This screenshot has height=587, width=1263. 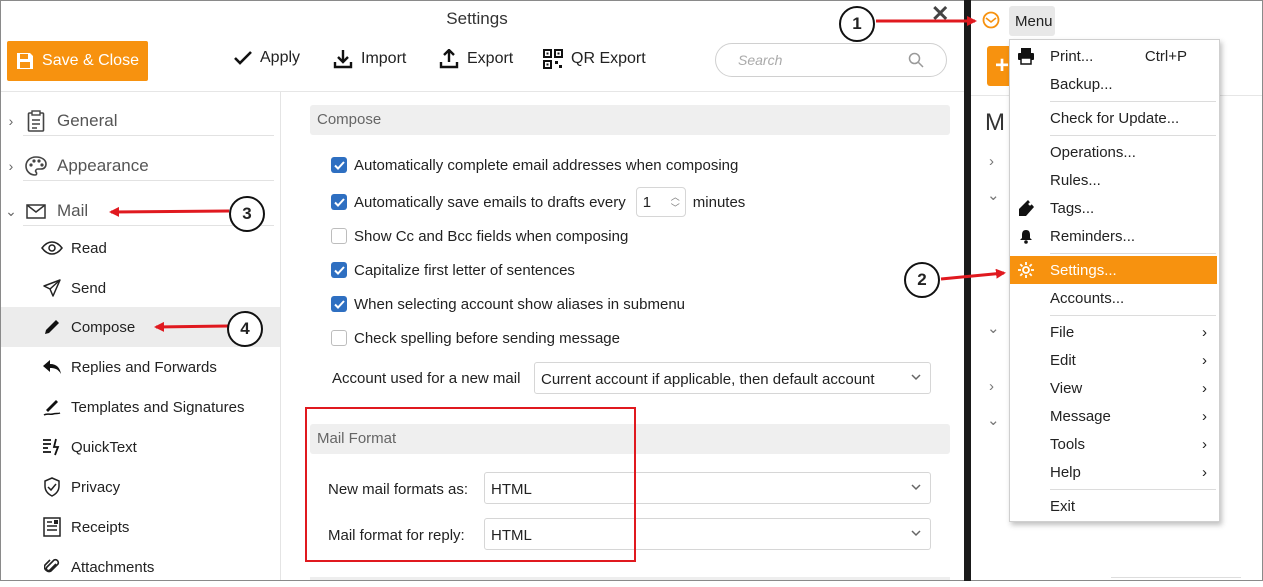 What do you see at coordinates (922, 280) in the screenshot?
I see `annotation-badge-2: 2` at bounding box center [922, 280].